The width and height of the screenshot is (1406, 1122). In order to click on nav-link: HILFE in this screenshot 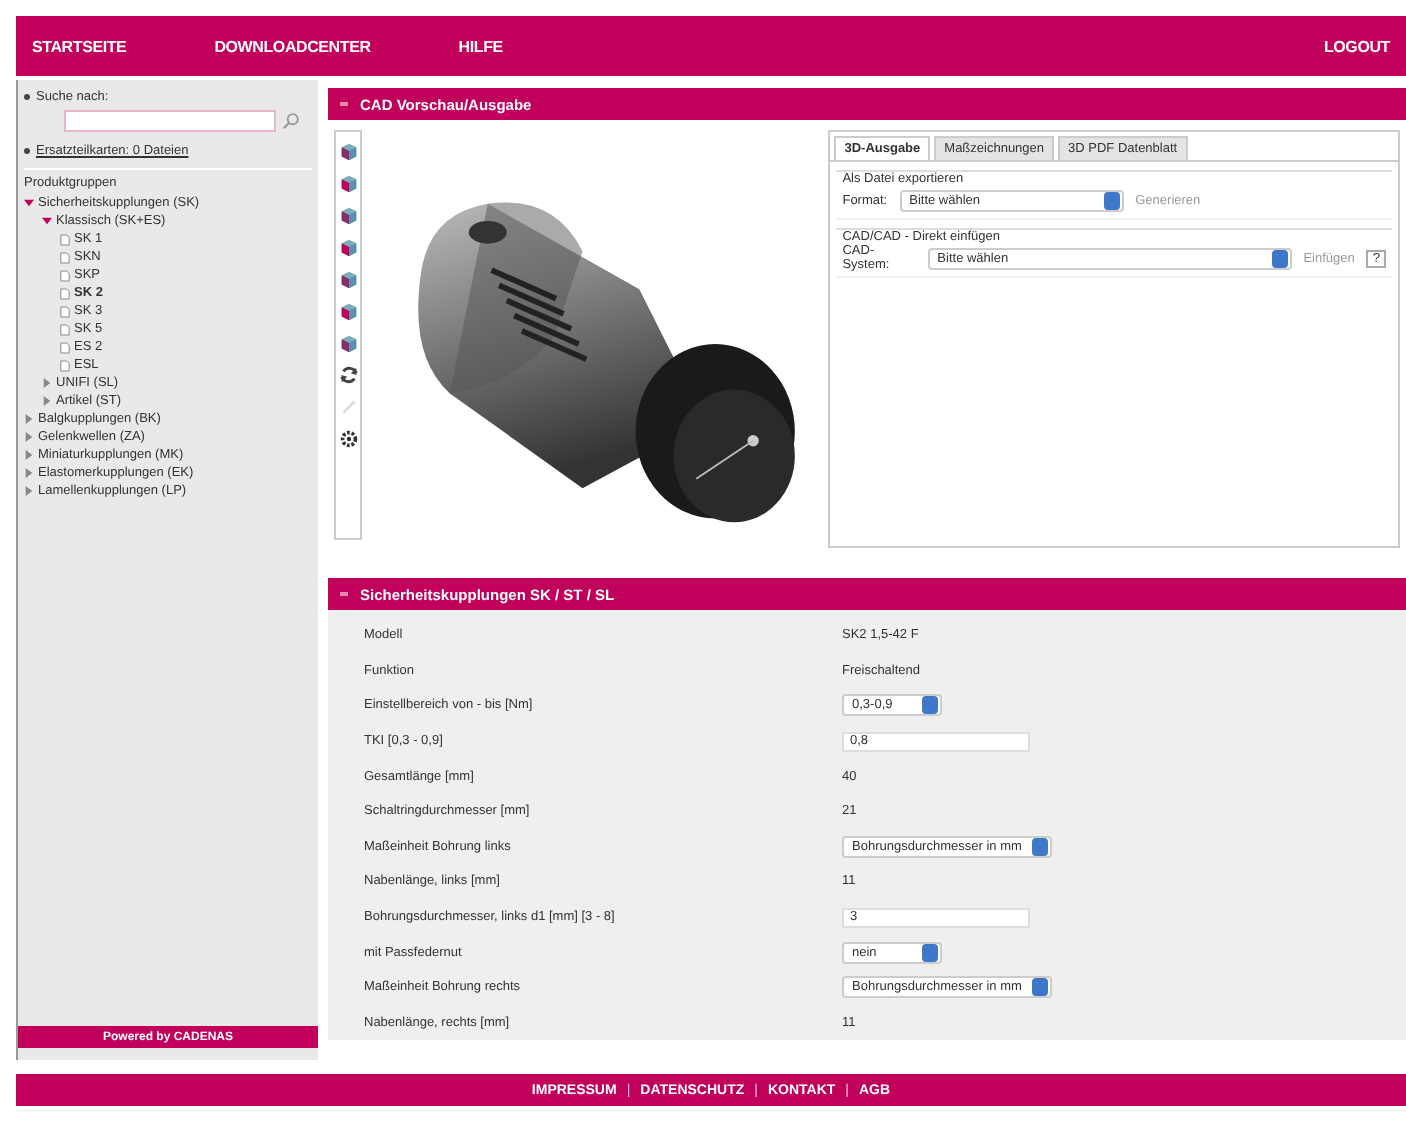, I will do `click(480, 46)`.